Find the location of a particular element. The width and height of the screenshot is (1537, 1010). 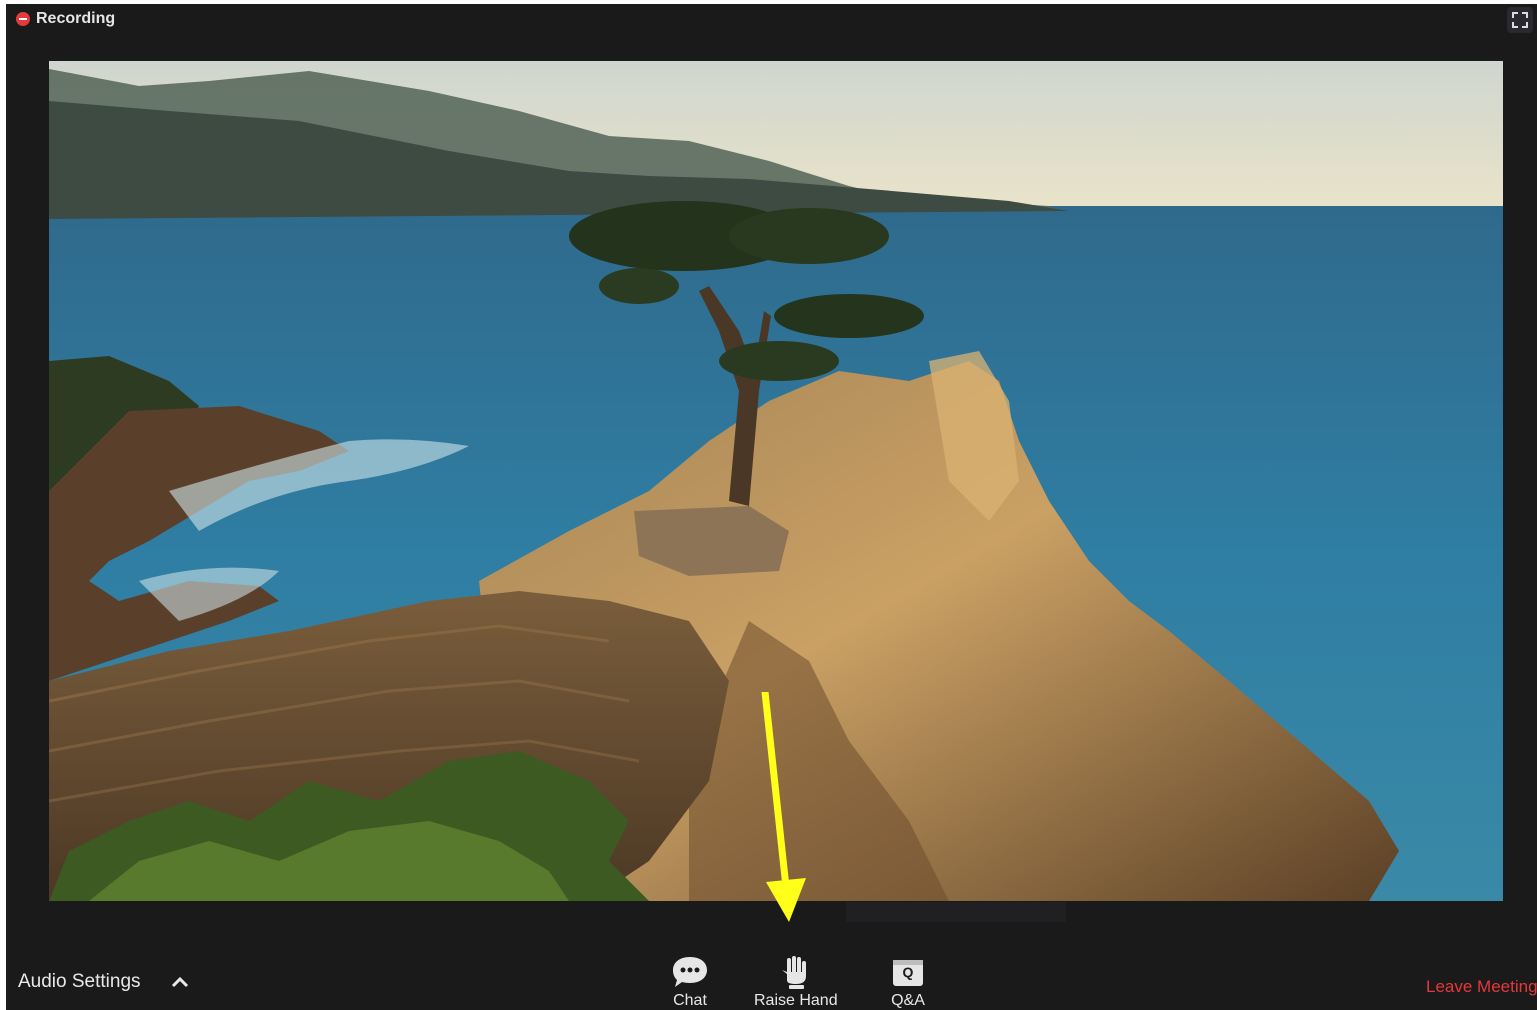

qa-icon-glyph: Q is located at coordinates (908, 972).